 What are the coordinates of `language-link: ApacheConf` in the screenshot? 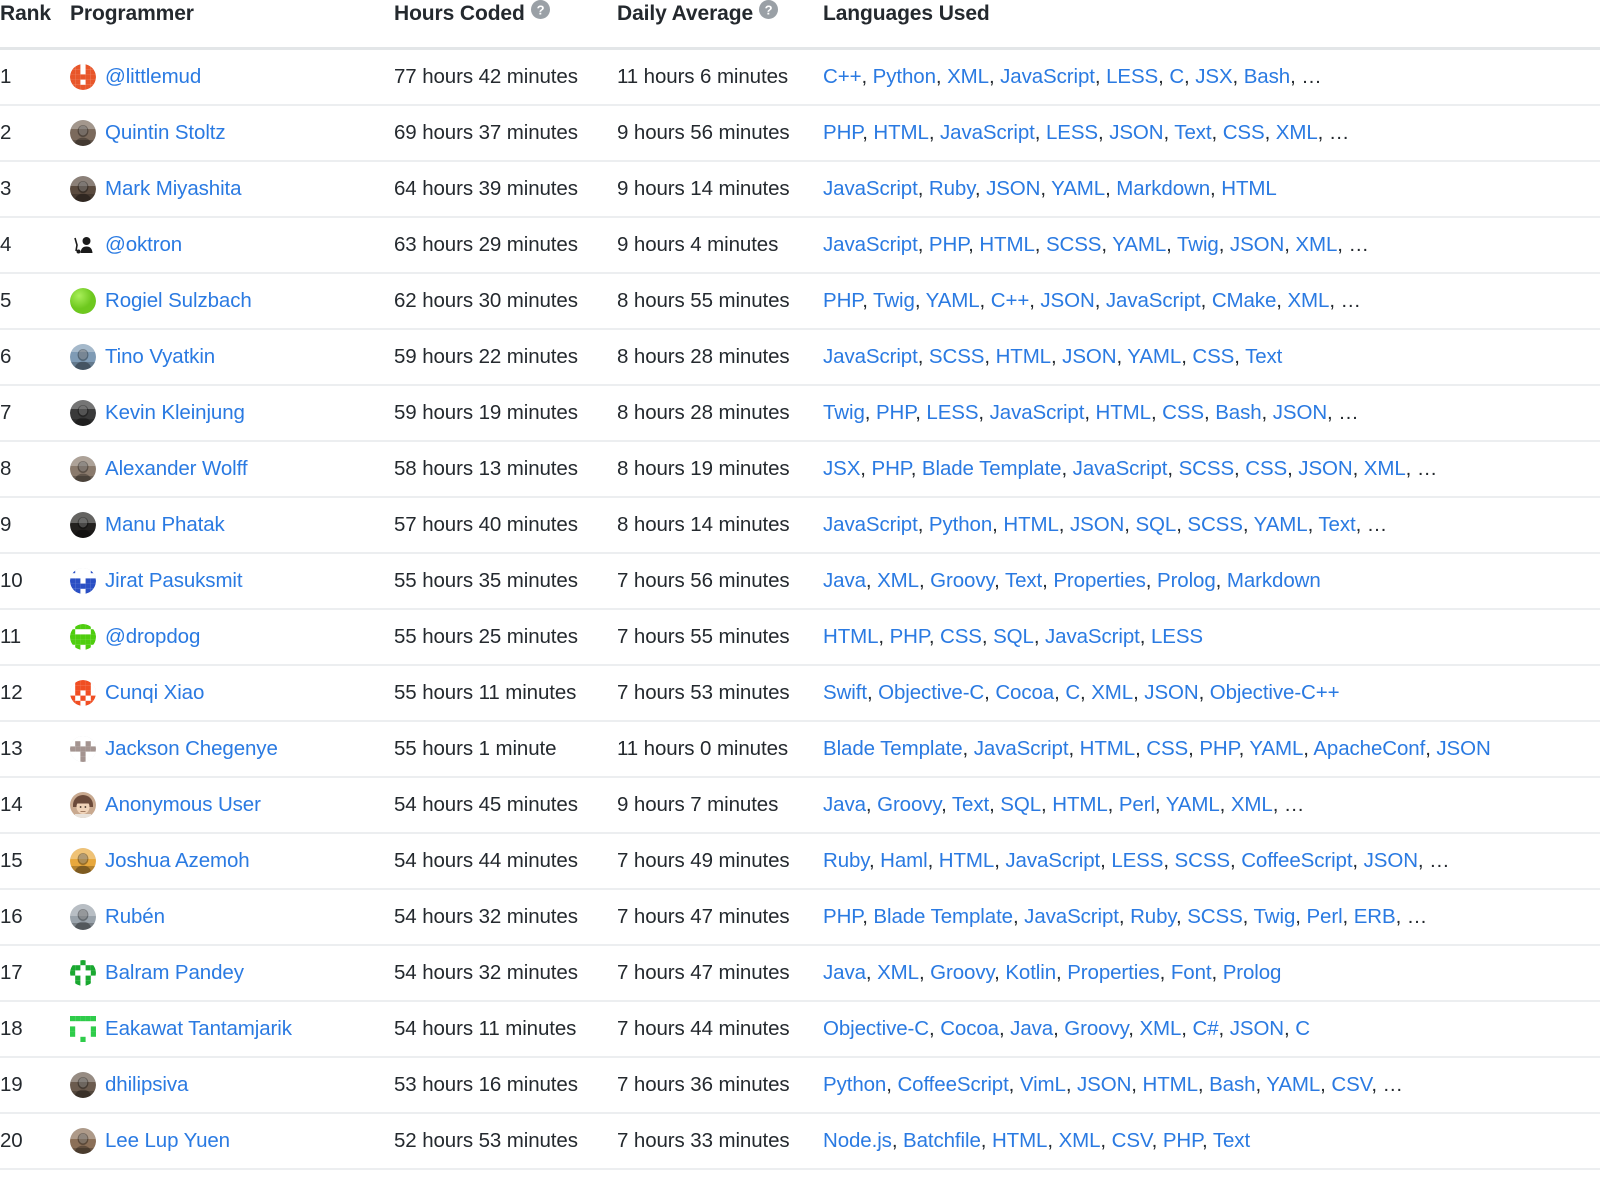 It's located at (1369, 748).